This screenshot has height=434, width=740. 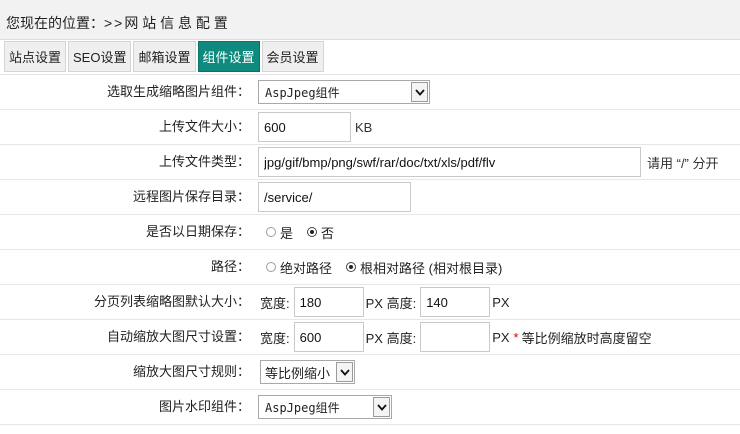 What do you see at coordinates (178, 336) in the screenshot?
I see `auto-resize-label: 自动缩放大图尺寸设置：` at bounding box center [178, 336].